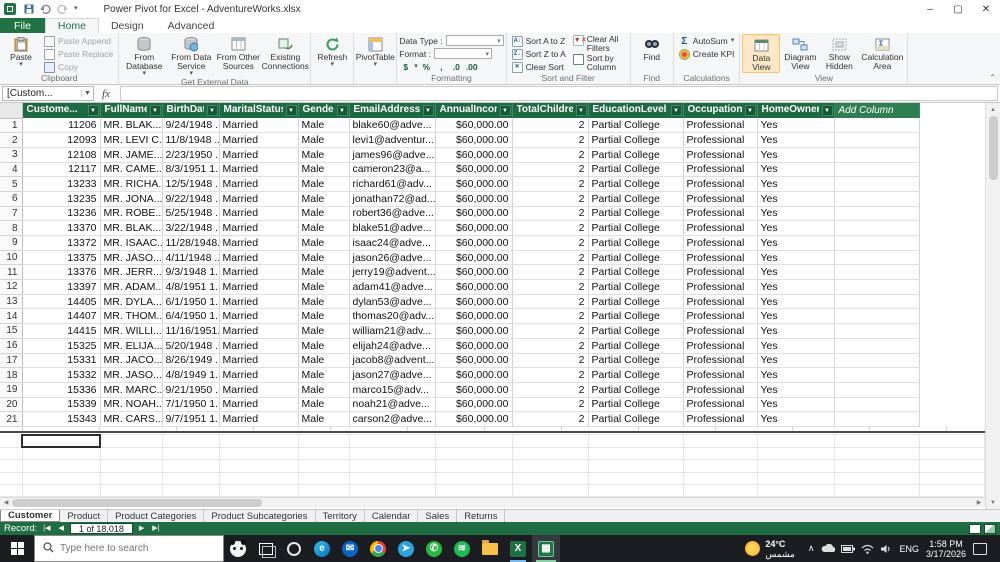 The width and height of the screenshot is (1000, 562). Describe the element at coordinates (322, 548) in the screenshot. I see `edge-browser-icon: e` at that location.